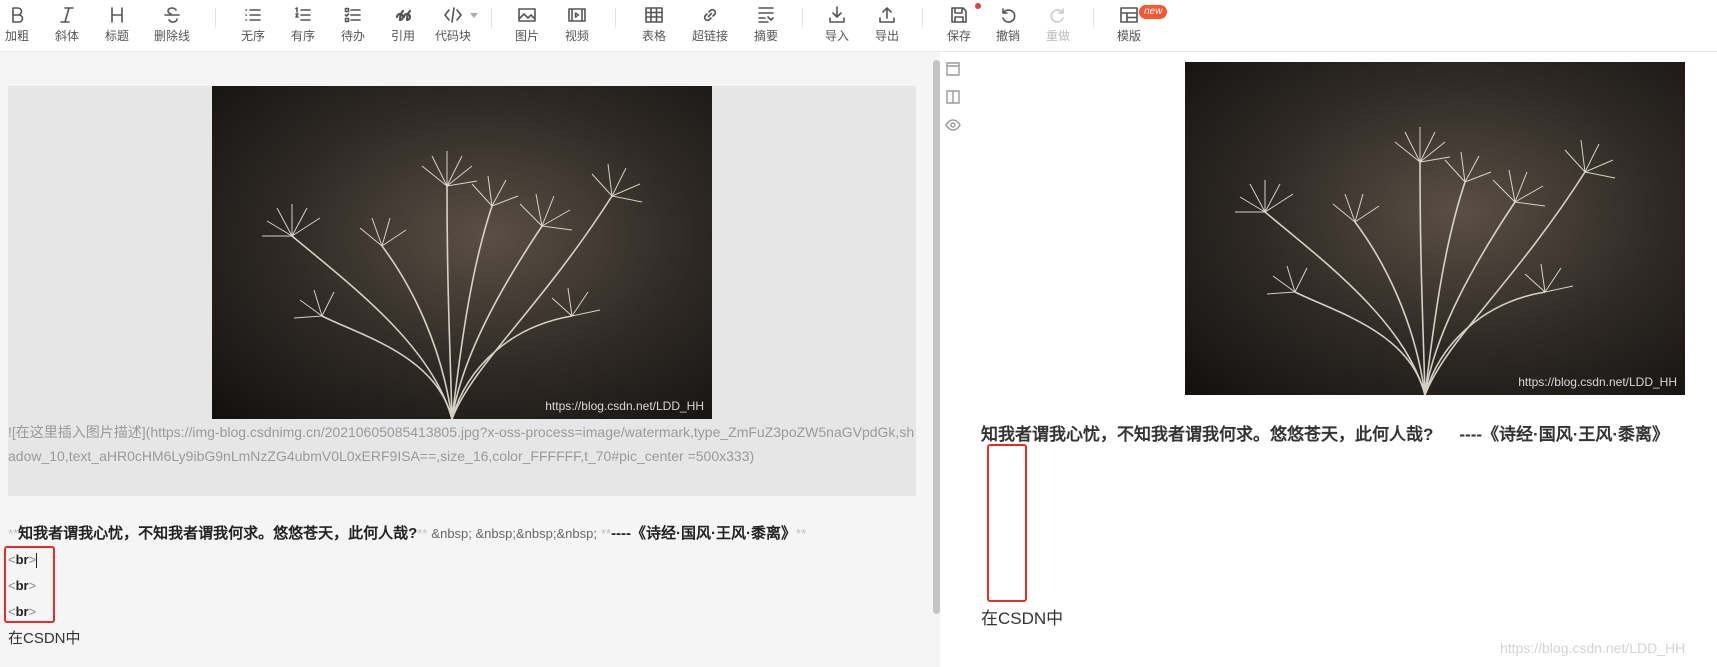  Describe the element at coordinates (953, 97) in the screenshot. I see `split-view-icon` at that location.